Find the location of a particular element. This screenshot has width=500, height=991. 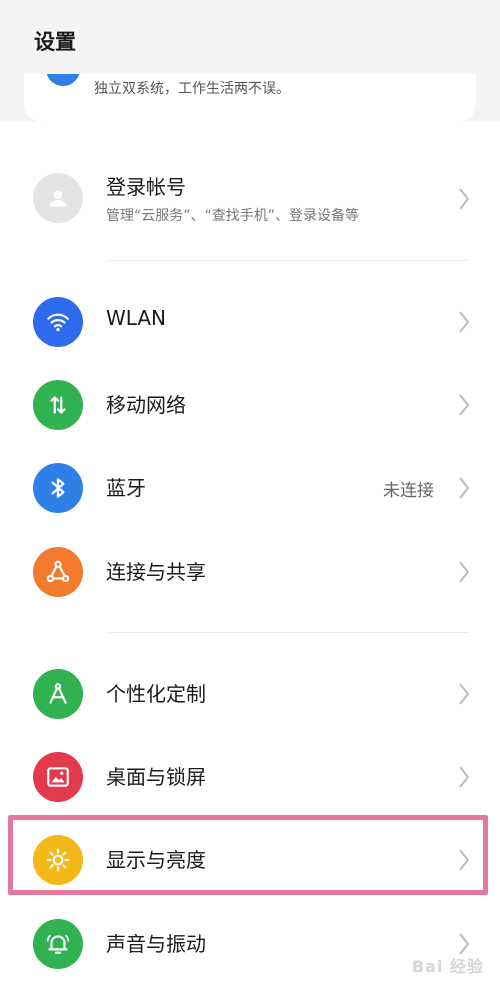

mobile-data-icon is located at coordinates (58, 405).